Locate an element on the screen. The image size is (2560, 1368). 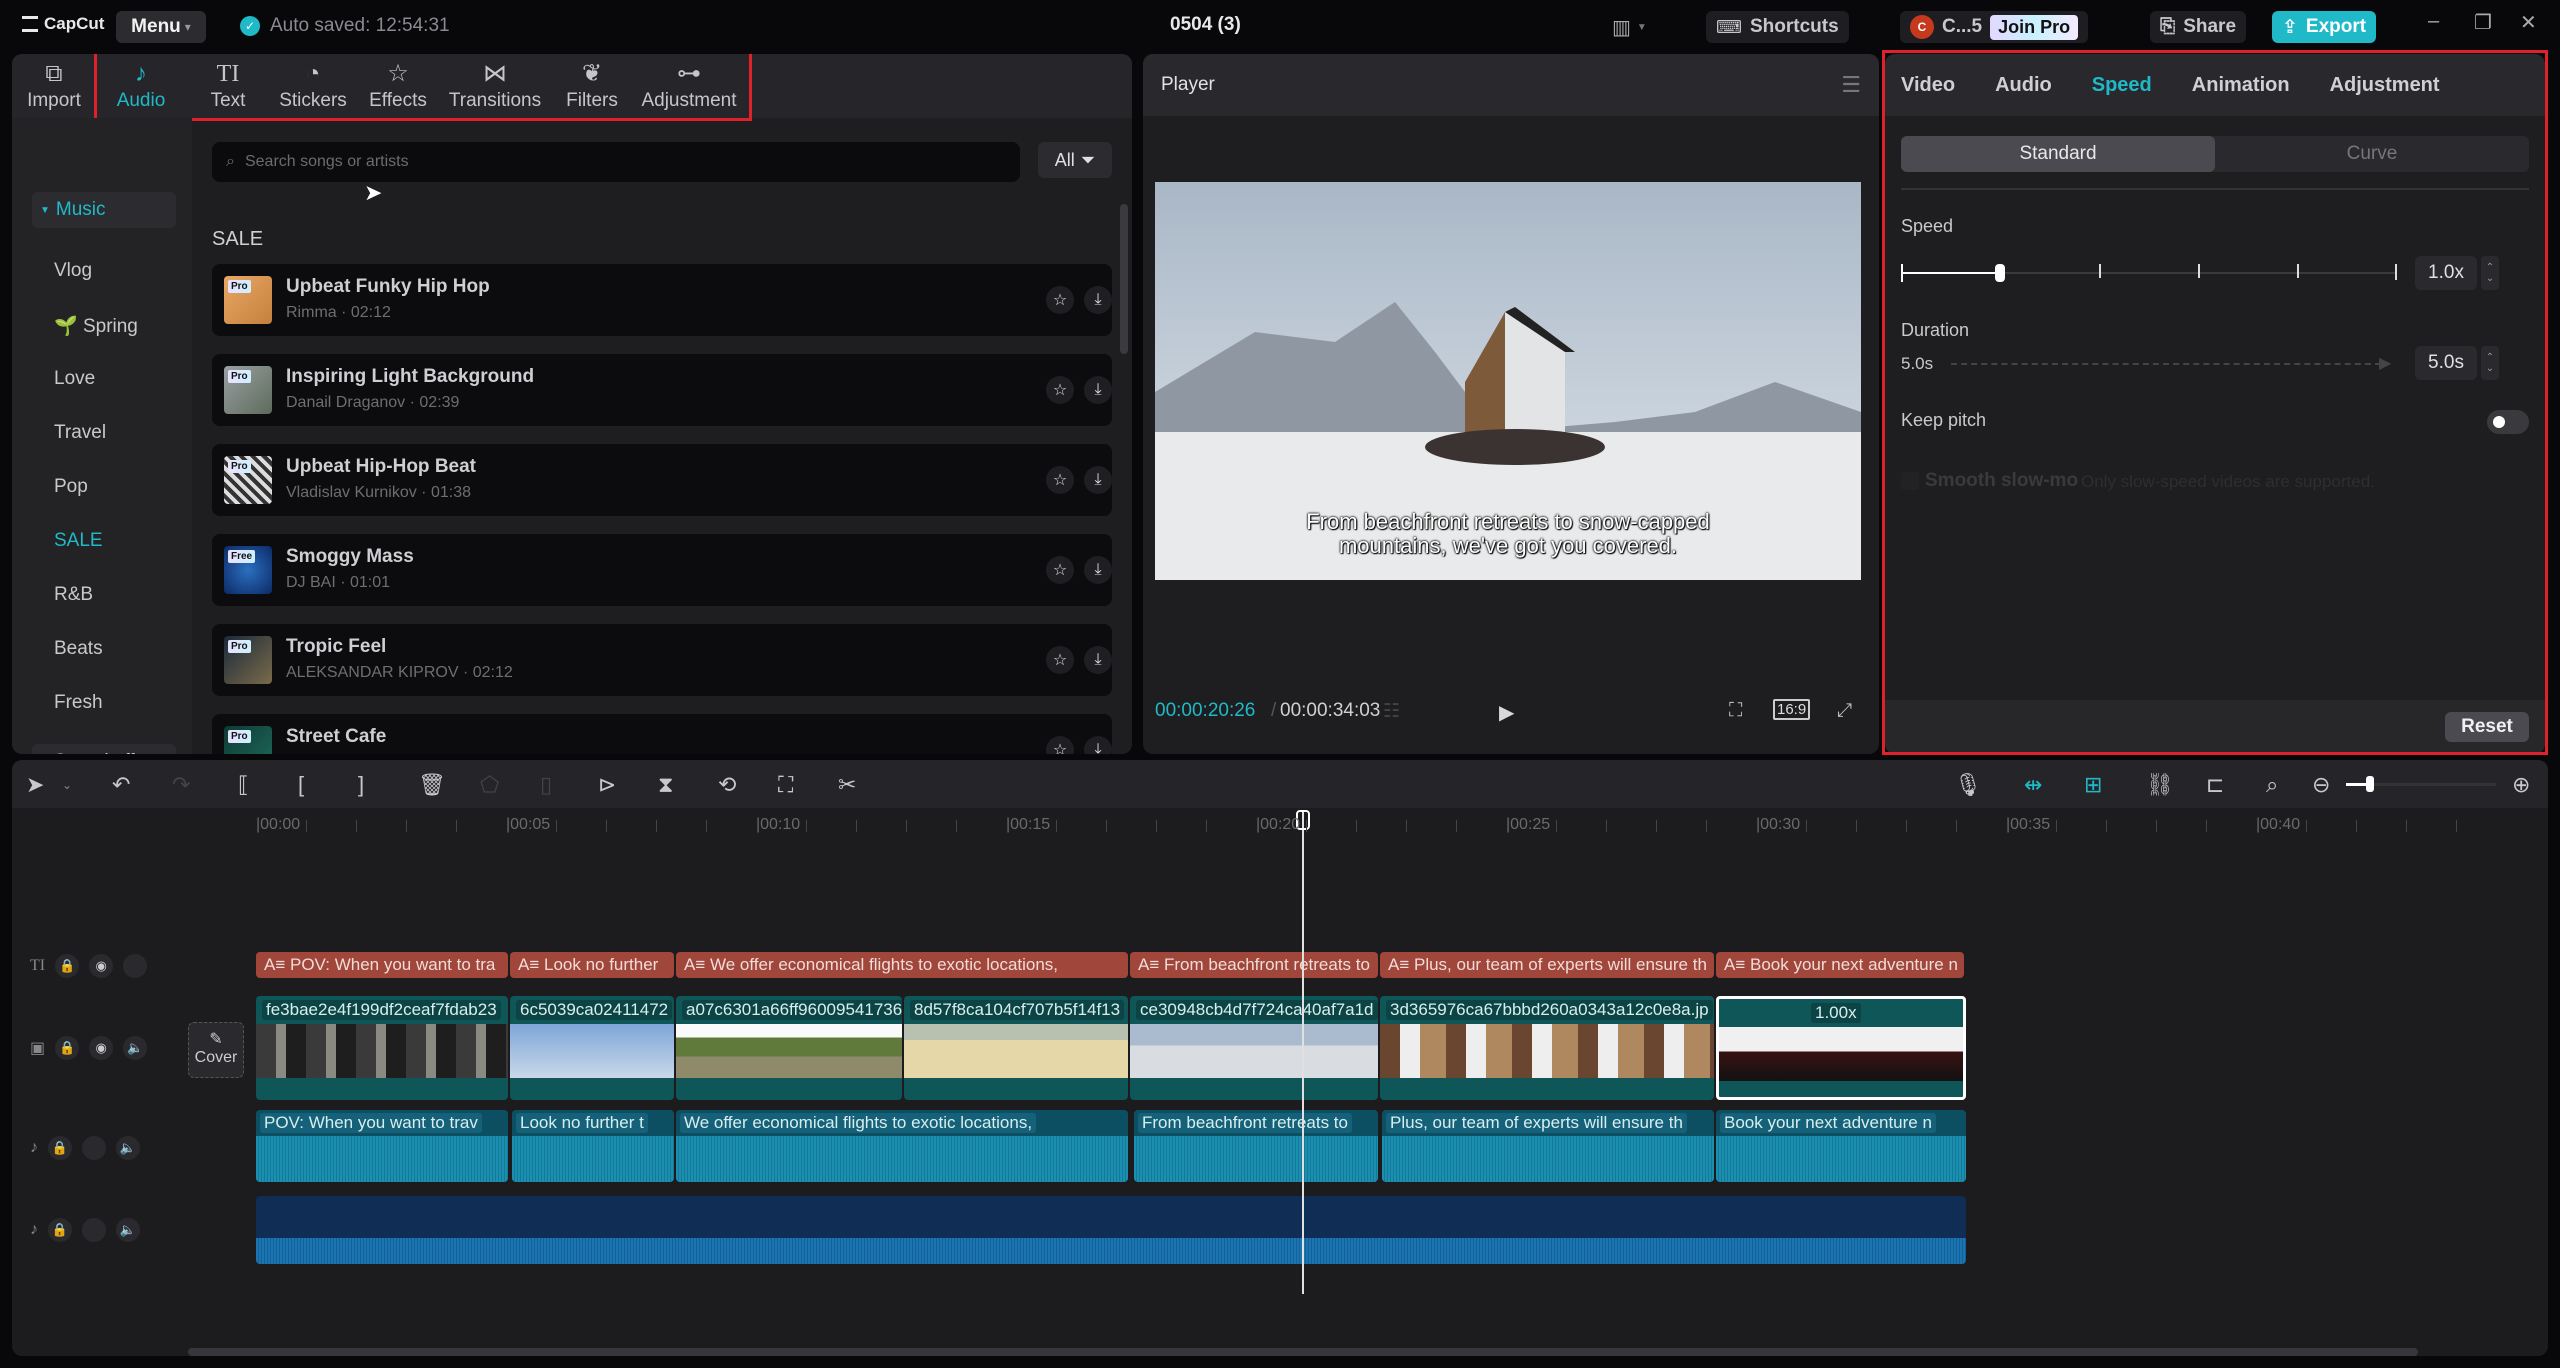
reset-button: Reset is located at coordinates (2487, 727).